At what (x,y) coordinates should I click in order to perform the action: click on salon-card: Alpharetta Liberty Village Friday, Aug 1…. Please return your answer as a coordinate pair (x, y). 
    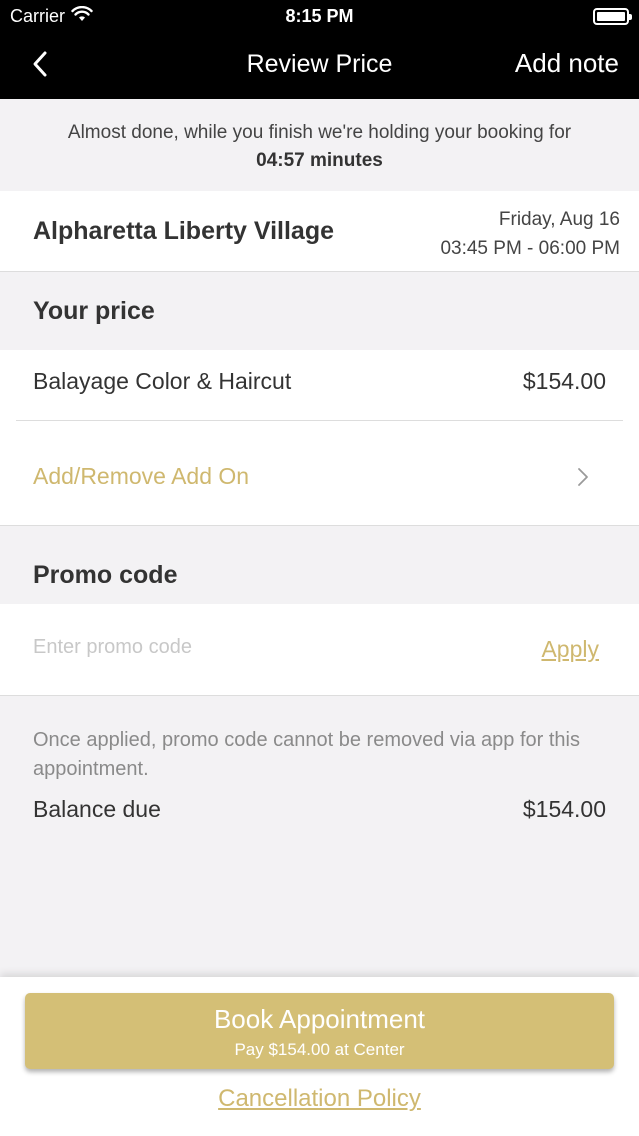
    Looking at the image, I should click on (319, 231).